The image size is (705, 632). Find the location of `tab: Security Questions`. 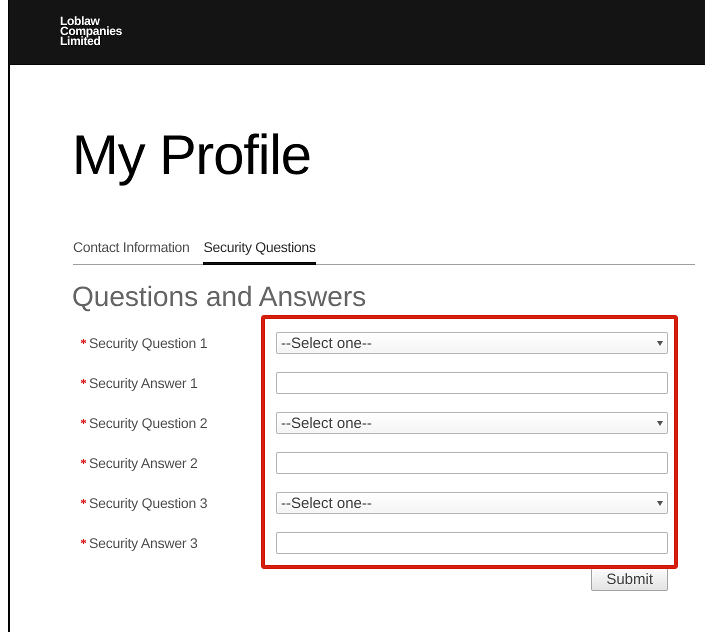

tab: Security Questions is located at coordinates (259, 250).